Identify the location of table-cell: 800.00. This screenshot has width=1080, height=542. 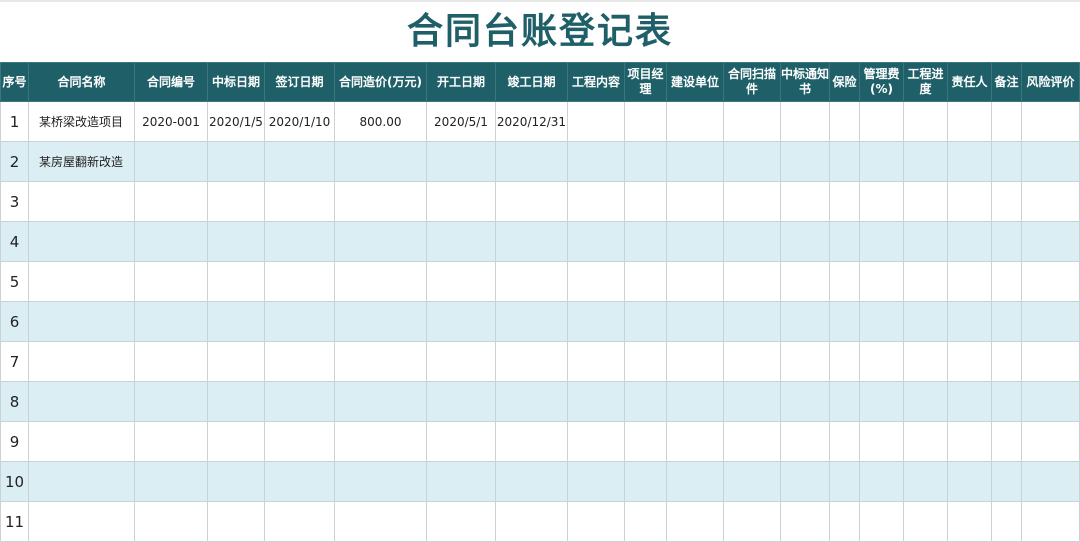
(380, 121).